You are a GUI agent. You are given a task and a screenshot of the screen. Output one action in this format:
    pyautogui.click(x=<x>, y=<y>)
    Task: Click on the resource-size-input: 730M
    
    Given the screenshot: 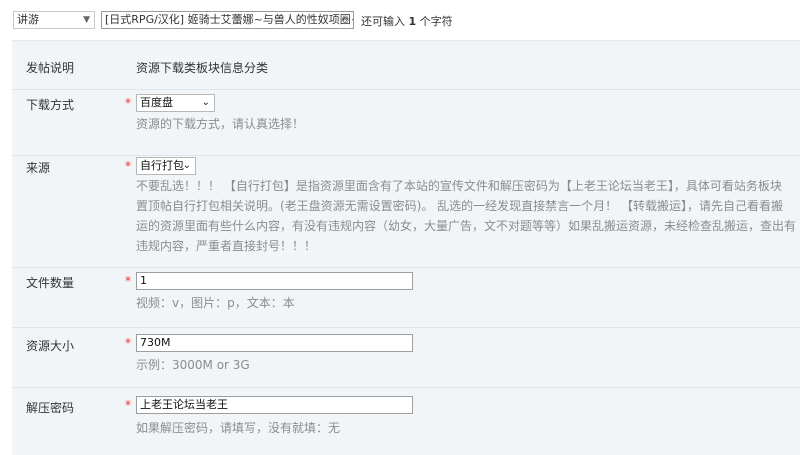 What is the action you would take?
    pyautogui.click(x=274, y=343)
    